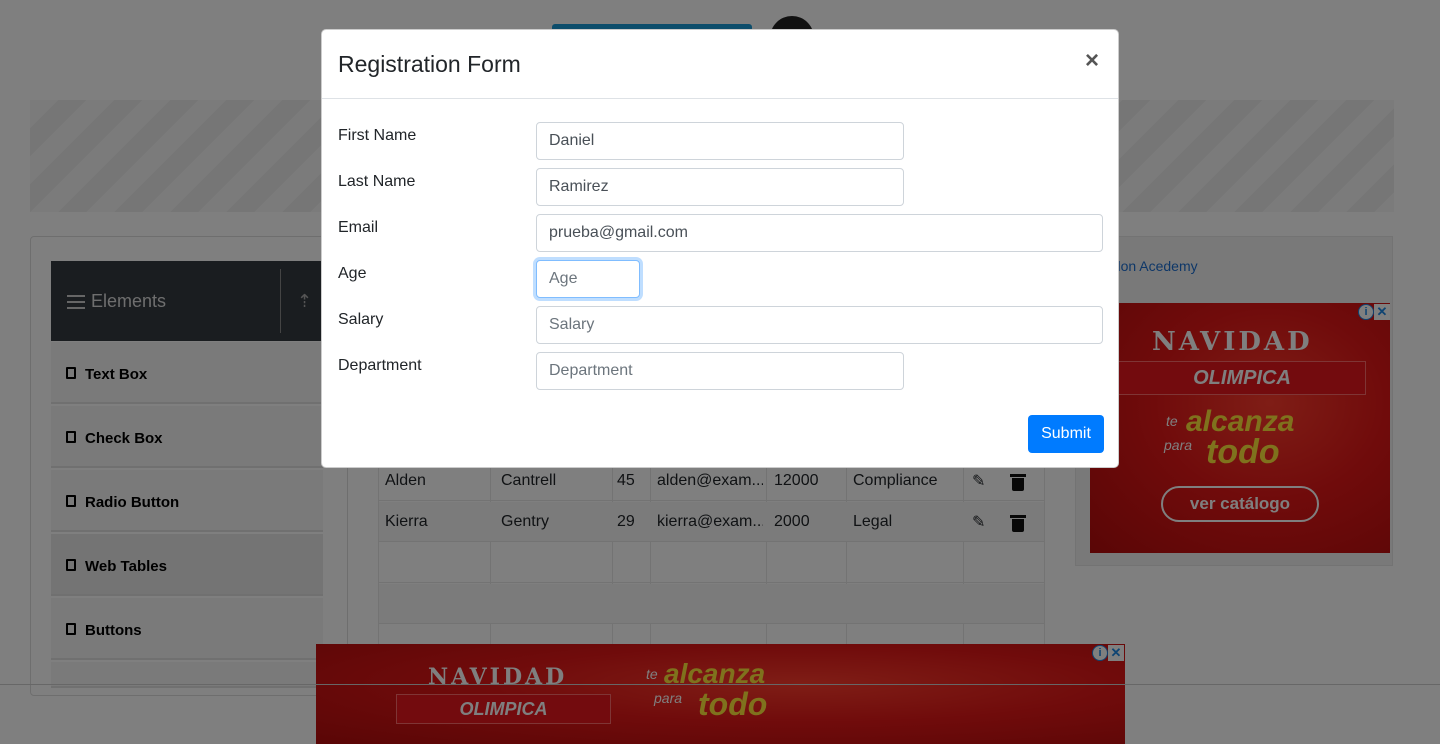  I want to click on salary-input, so click(819, 325).